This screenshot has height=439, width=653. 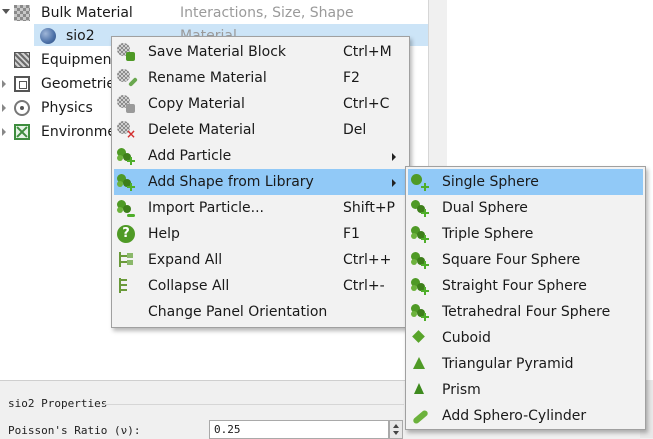 What do you see at coordinates (126, 130) in the screenshot?
I see `delete-material-icon: ×` at bounding box center [126, 130].